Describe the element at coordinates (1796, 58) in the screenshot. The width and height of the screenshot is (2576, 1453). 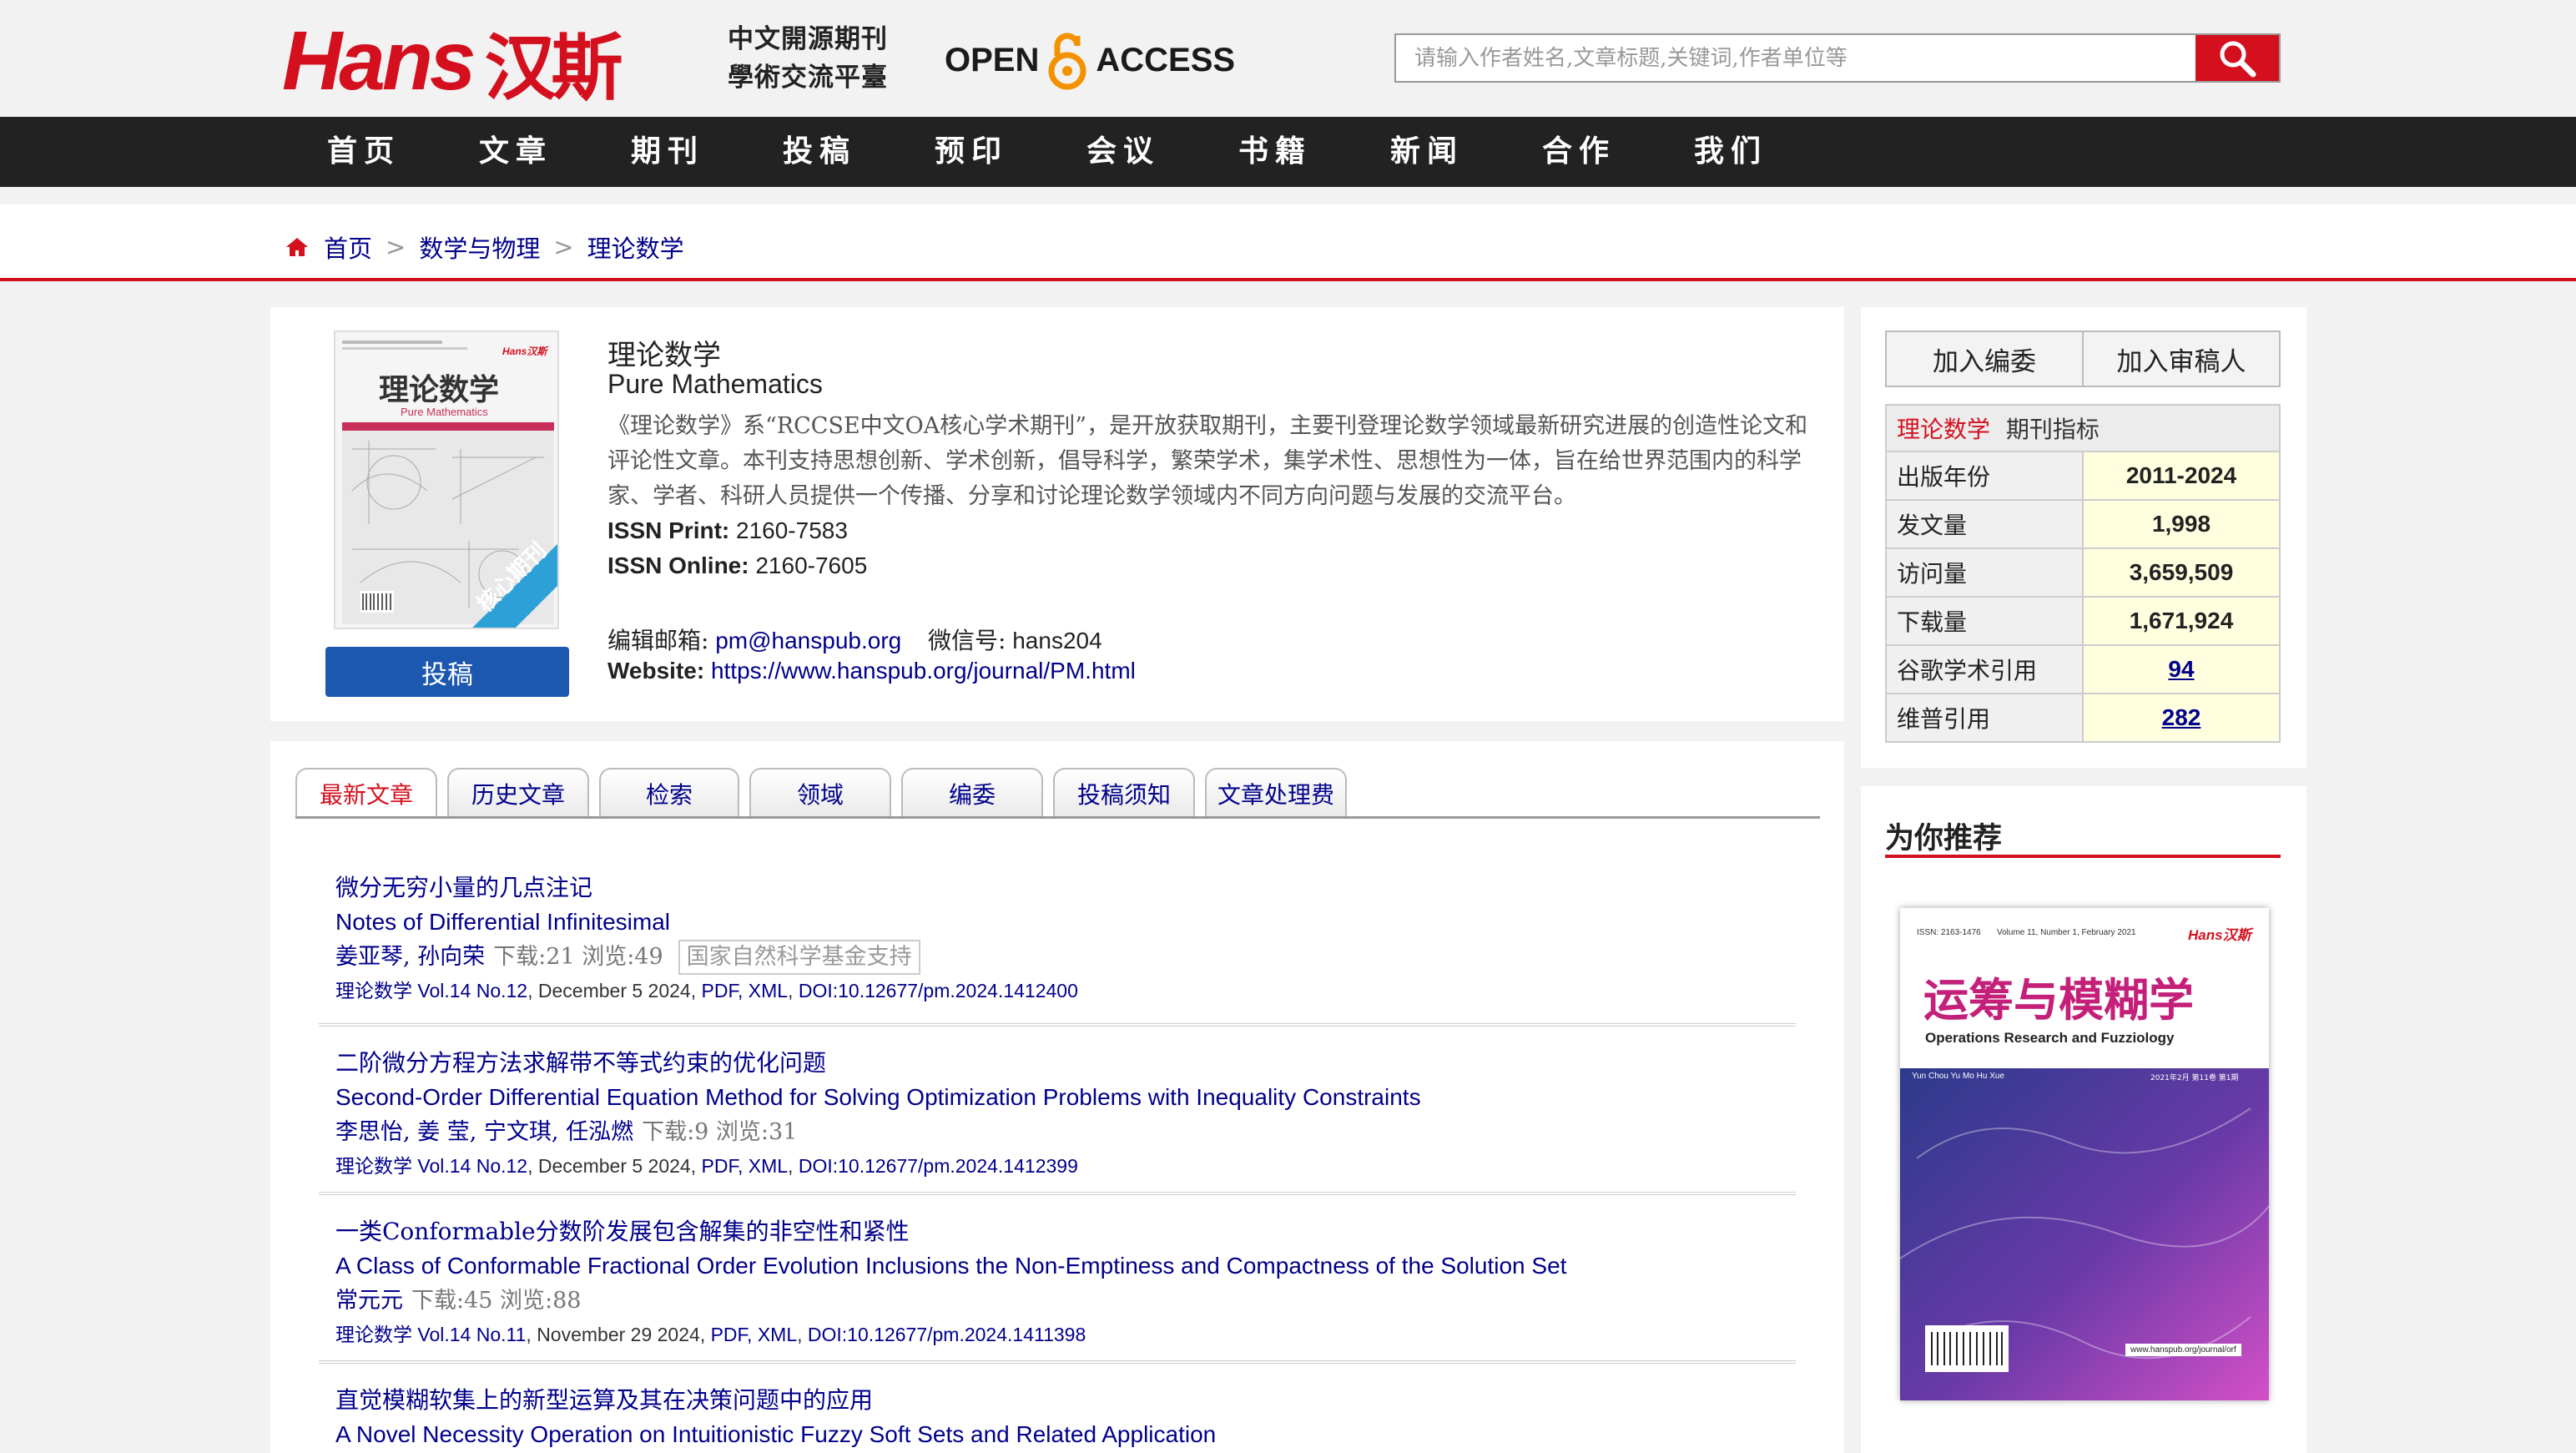
I see `search-input` at that location.